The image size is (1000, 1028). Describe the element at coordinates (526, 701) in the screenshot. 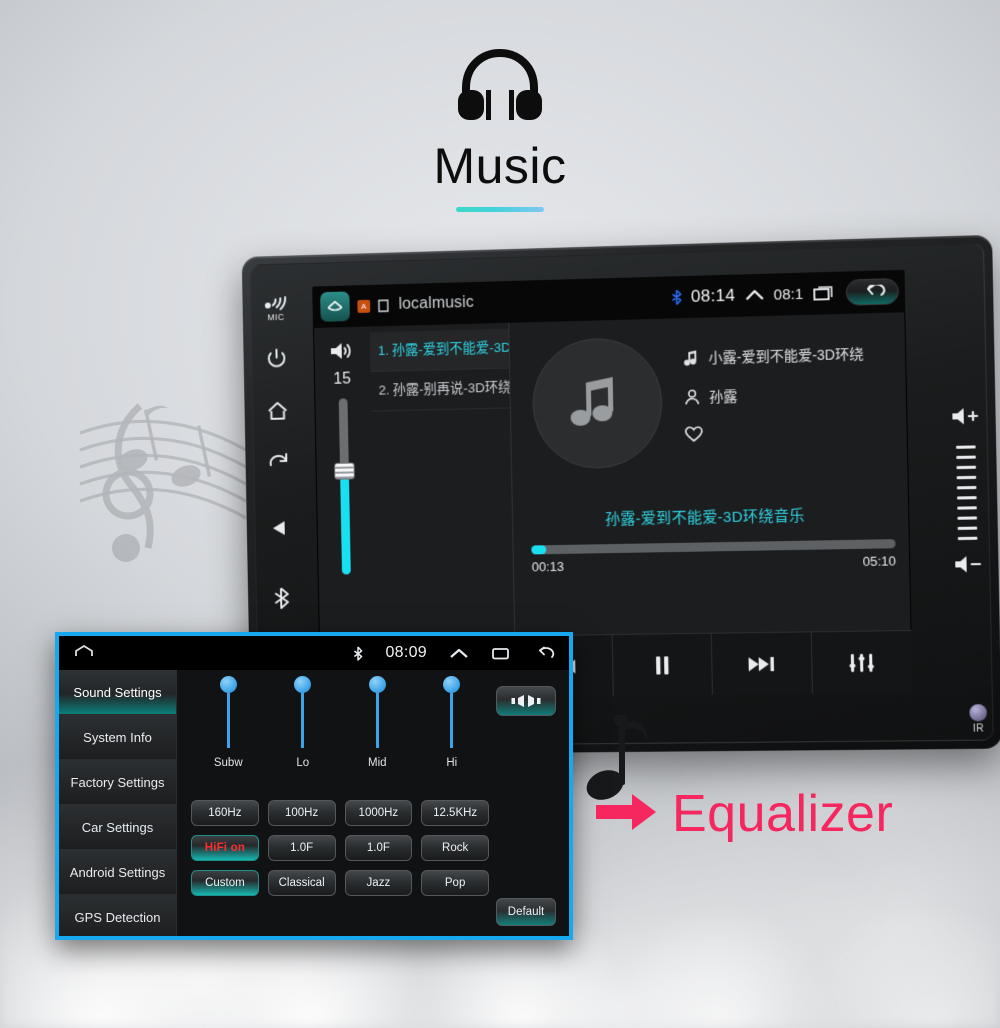

I see `balance-fader-button` at that location.